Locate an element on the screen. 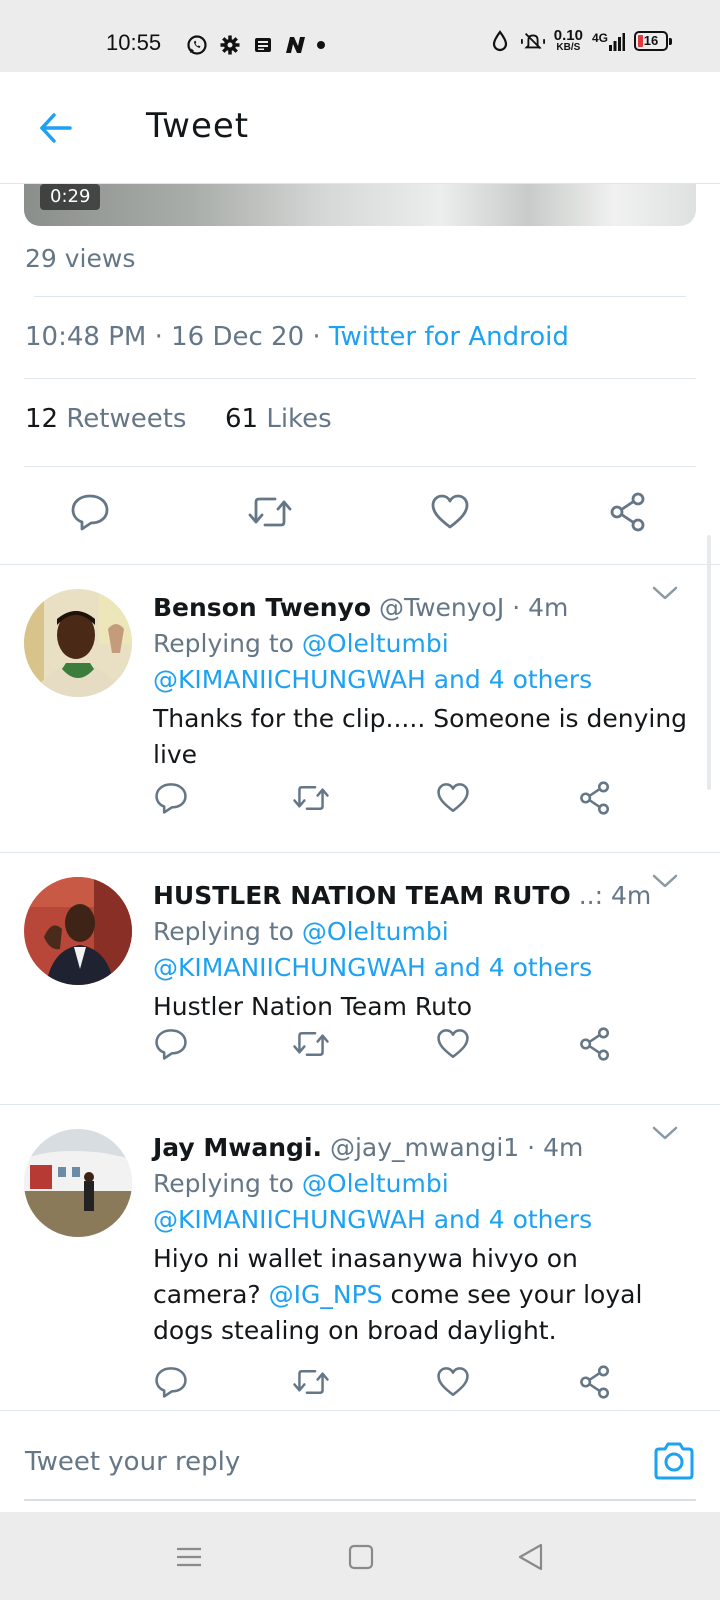 This screenshot has width=720, height=1600. notification-icons is located at coordinates (255, 45).